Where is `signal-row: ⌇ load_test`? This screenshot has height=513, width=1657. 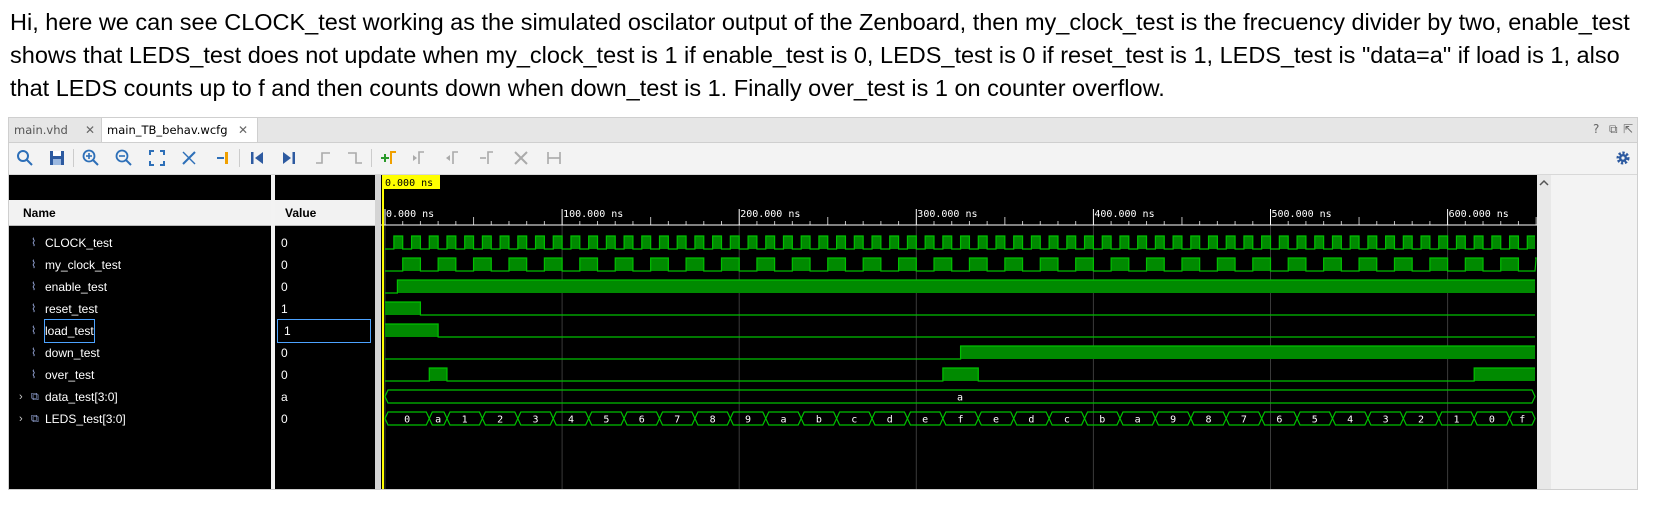
signal-row: ⌇ load_test is located at coordinates (140, 331).